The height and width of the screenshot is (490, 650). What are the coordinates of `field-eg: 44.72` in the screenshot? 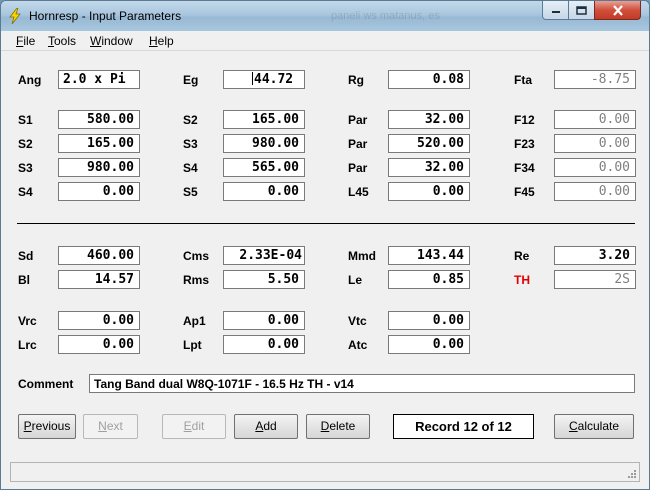 It's located at (264, 79).